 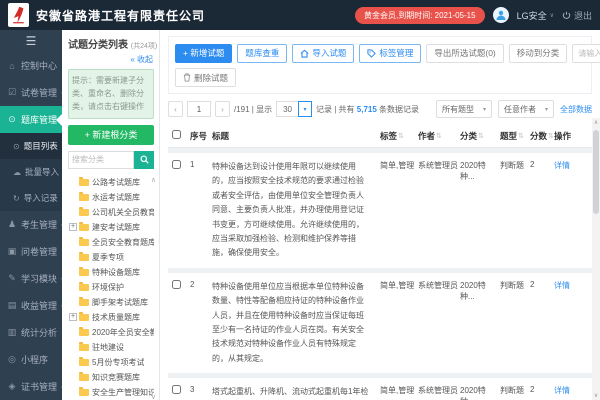 I want to click on author-filter: 任意作者 ▾, so click(x=526, y=109).